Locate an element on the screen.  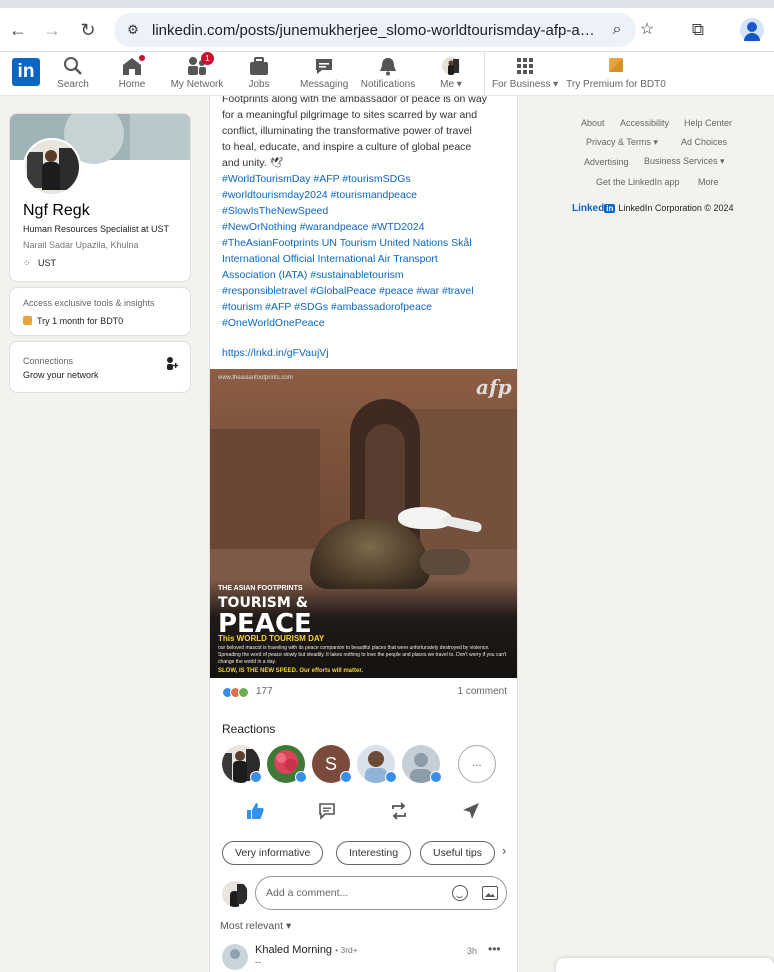
search-icon is located at coordinates (73, 66).